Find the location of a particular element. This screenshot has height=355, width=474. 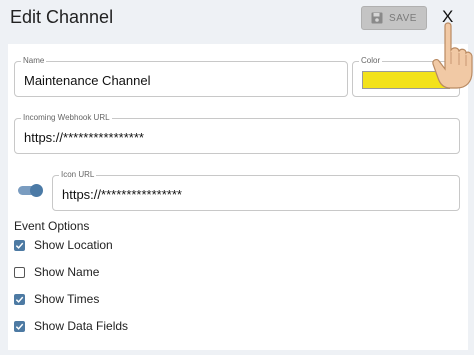

icon-url-field: Icon URL https://**************** is located at coordinates (256, 190).